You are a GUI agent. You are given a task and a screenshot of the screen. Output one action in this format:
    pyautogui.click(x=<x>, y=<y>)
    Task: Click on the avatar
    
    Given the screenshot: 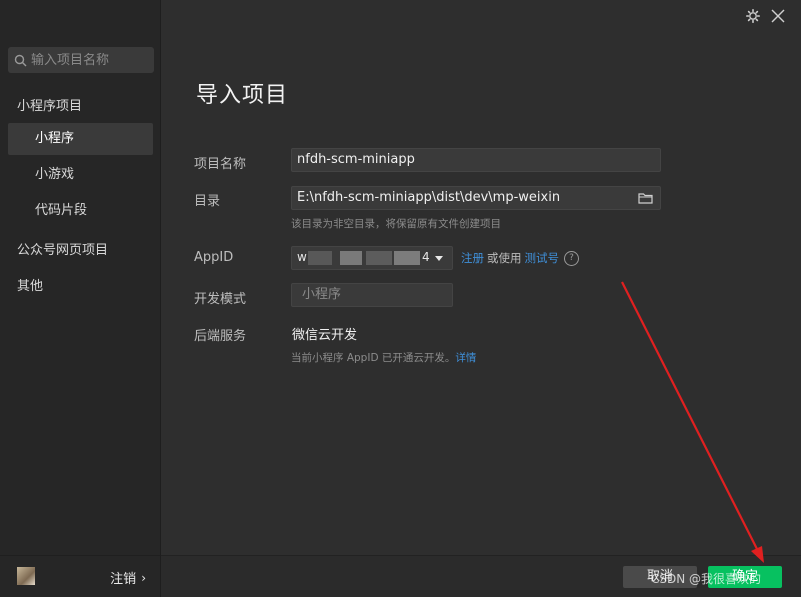 What is the action you would take?
    pyautogui.click(x=26, y=576)
    